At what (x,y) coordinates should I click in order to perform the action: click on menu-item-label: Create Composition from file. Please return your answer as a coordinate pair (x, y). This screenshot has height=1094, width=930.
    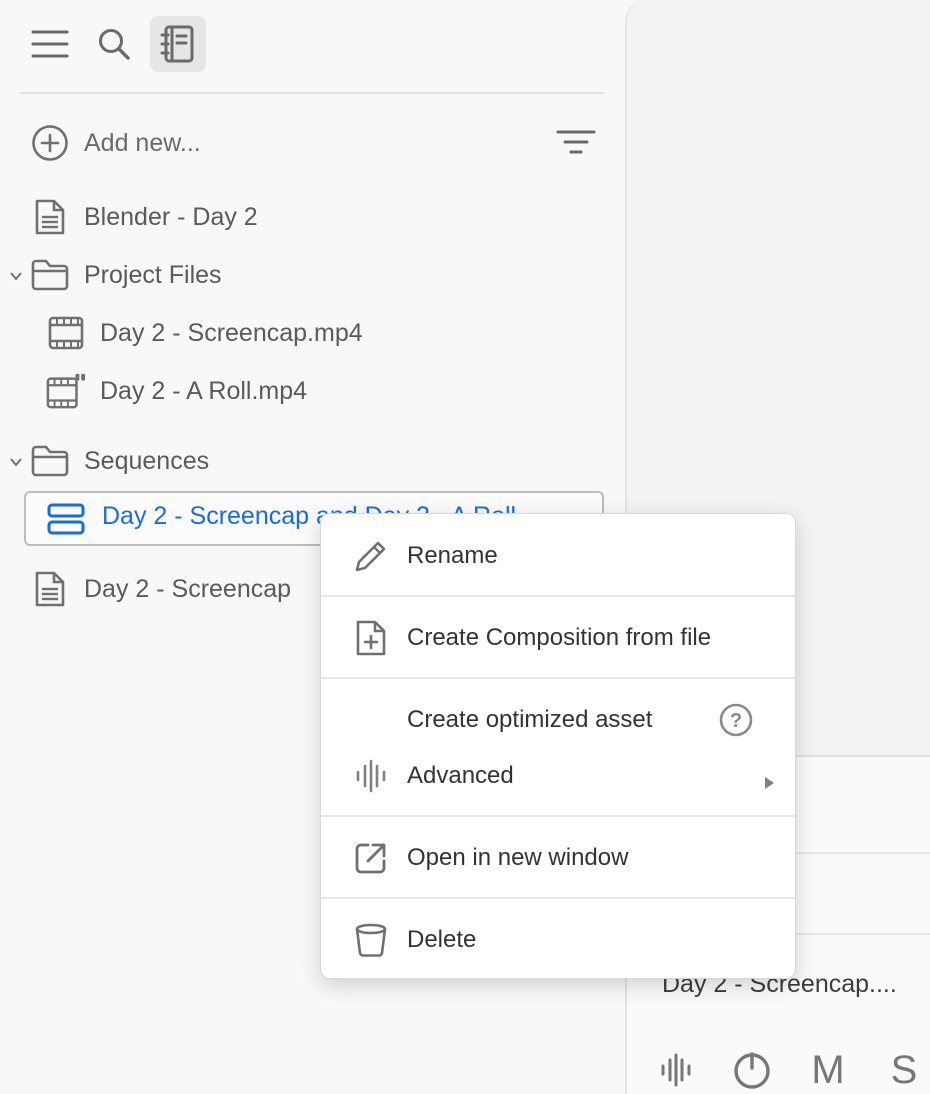
    Looking at the image, I should click on (559, 637).